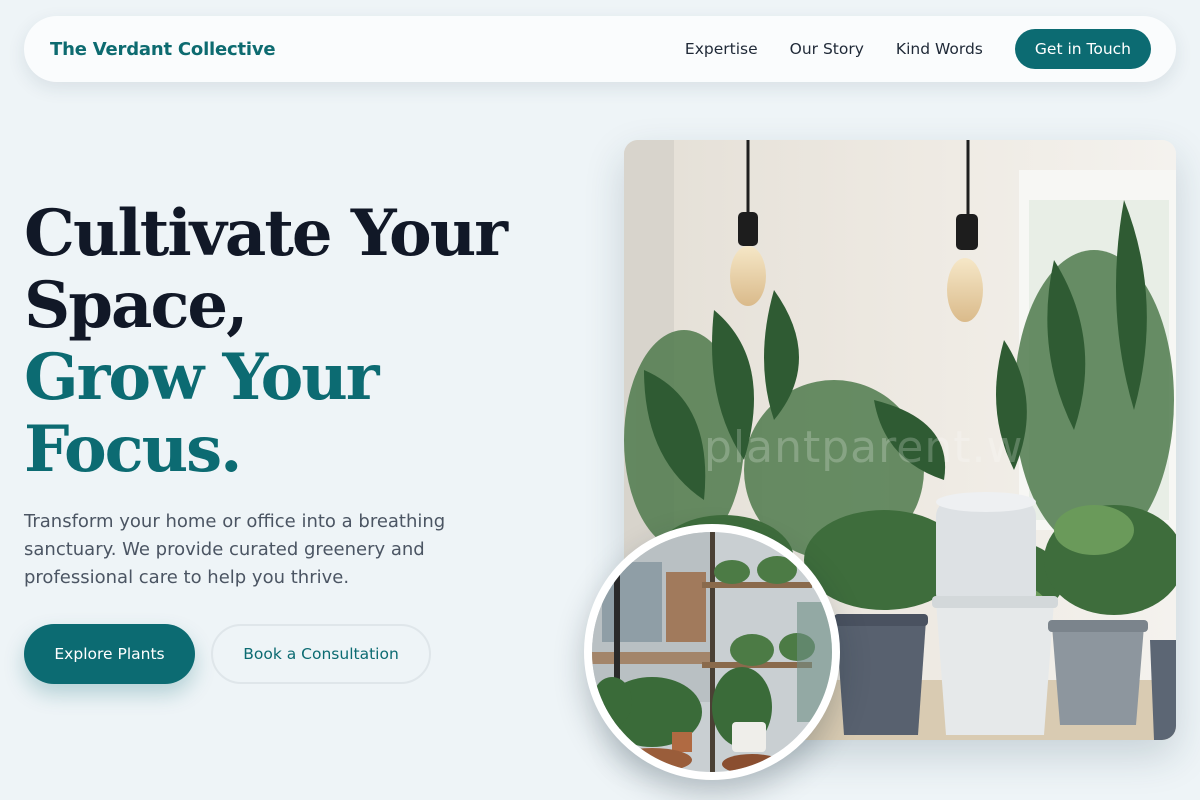  I want to click on nav-link-our-story: Our Story, so click(827, 49).